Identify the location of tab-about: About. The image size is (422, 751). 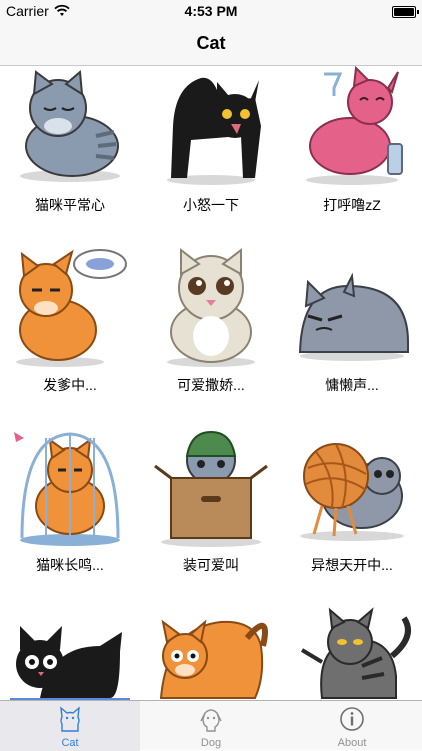
(352, 726).